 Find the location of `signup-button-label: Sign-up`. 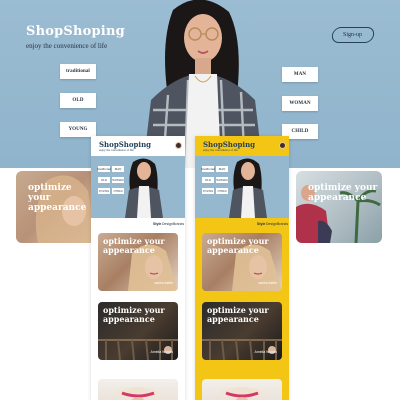

signup-button-label: Sign-up is located at coordinates (353, 35).